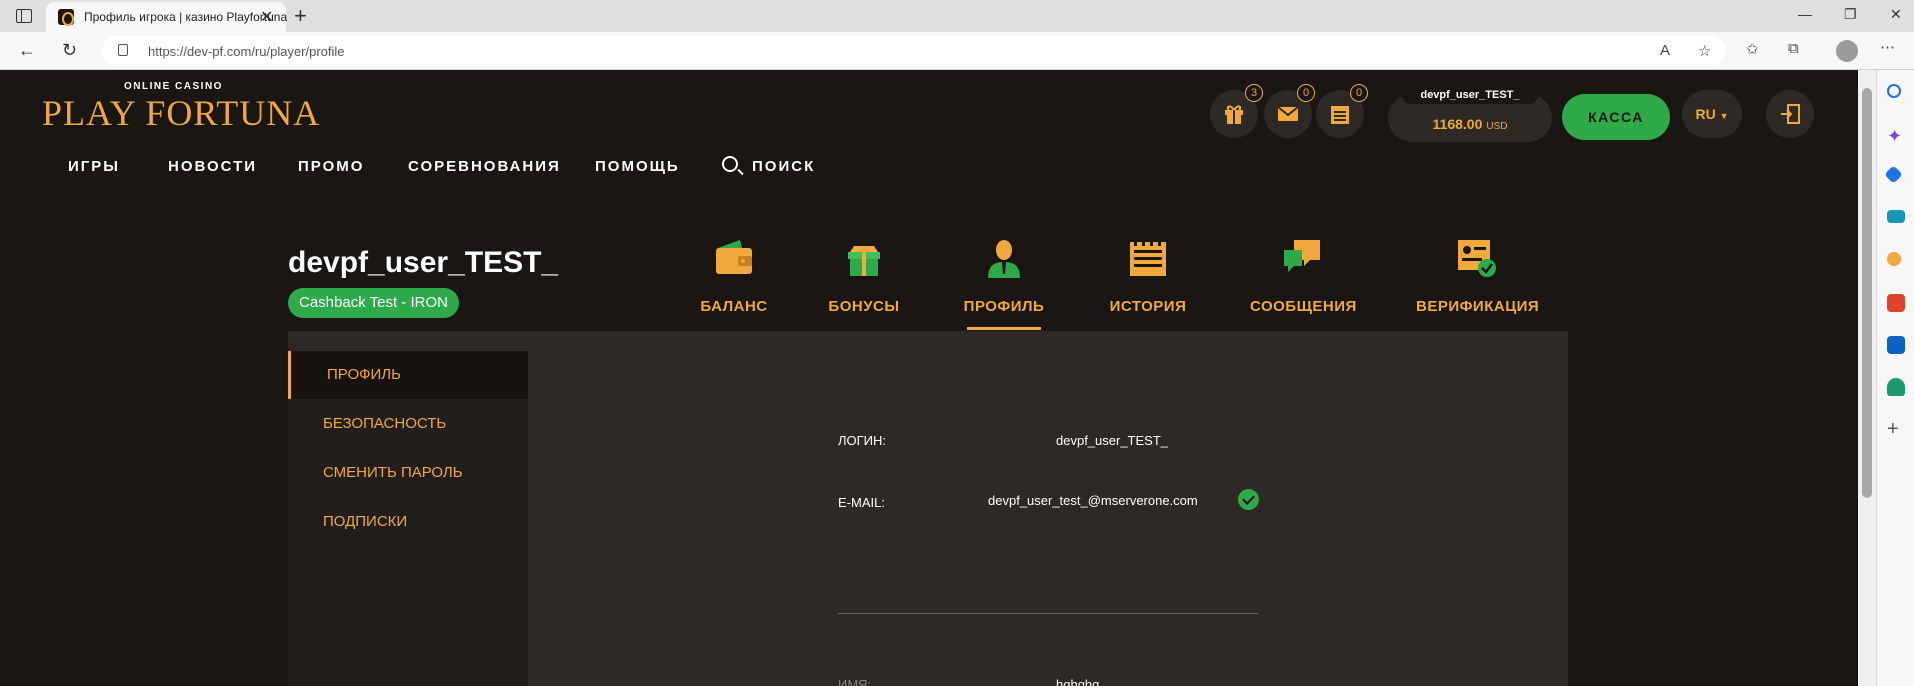  What do you see at coordinates (862, 440) in the screenshot?
I see `login-label: ЛОГИН:` at bounding box center [862, 440].